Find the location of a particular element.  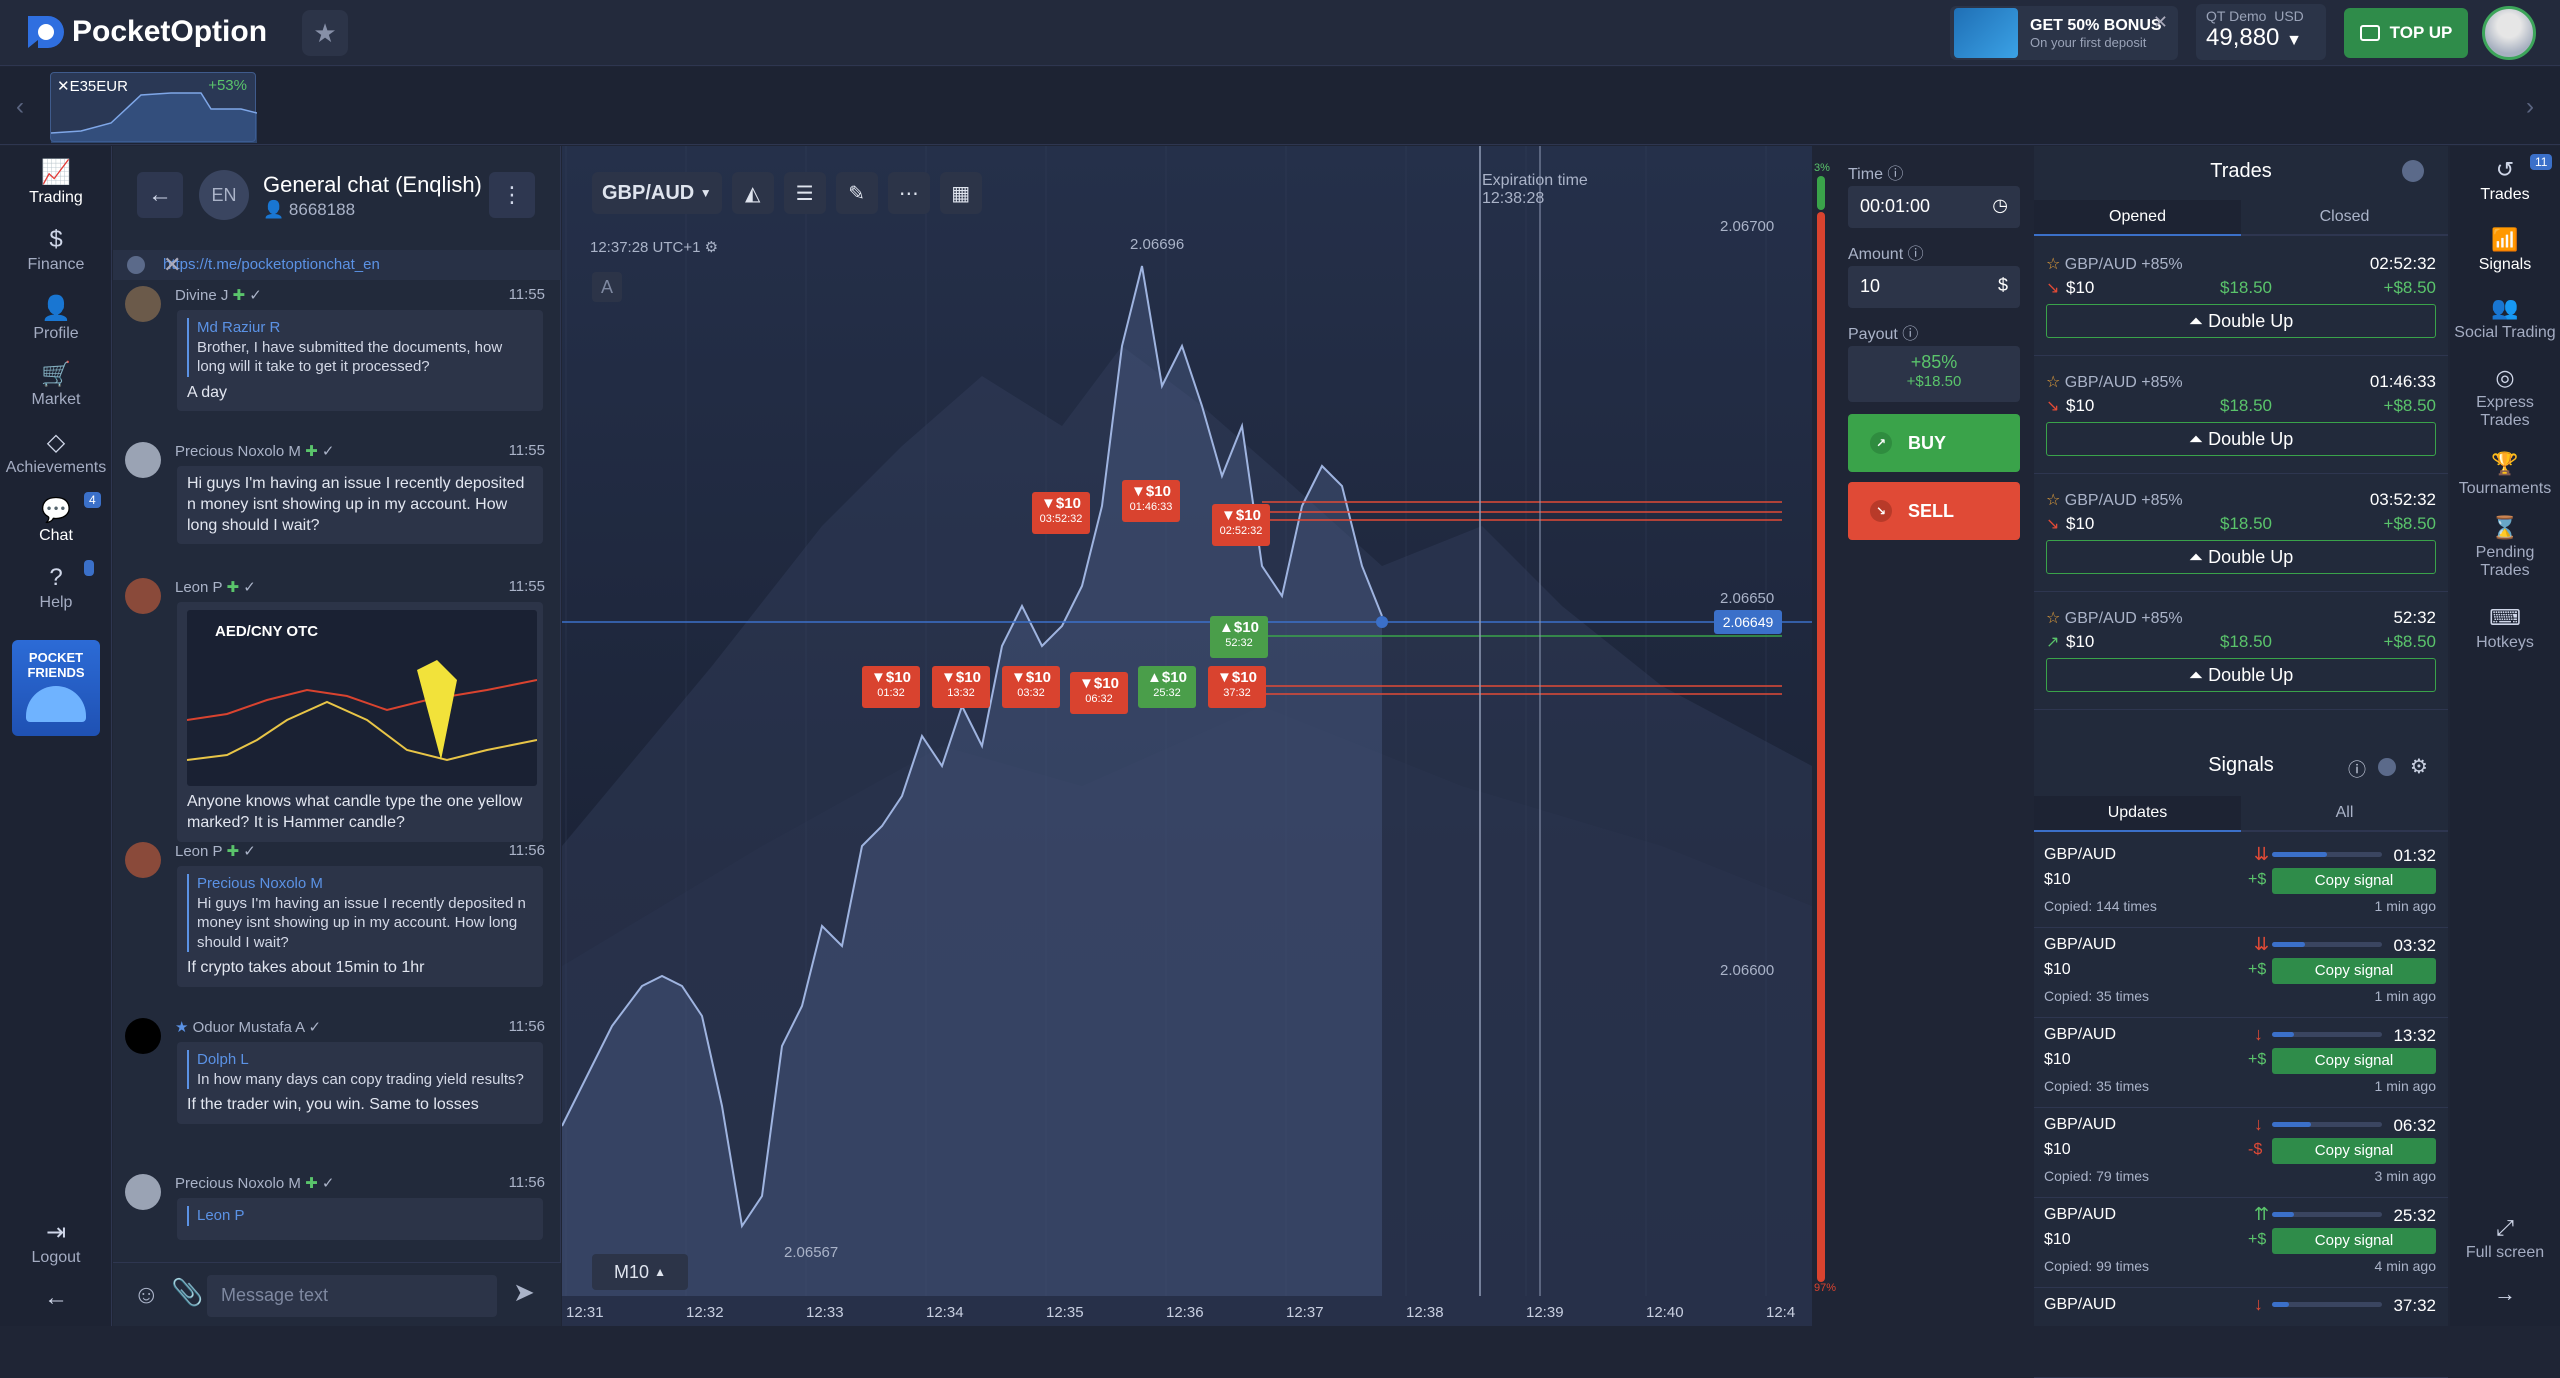

collapse-right-button: → is located at coordinates (2505, 1295).